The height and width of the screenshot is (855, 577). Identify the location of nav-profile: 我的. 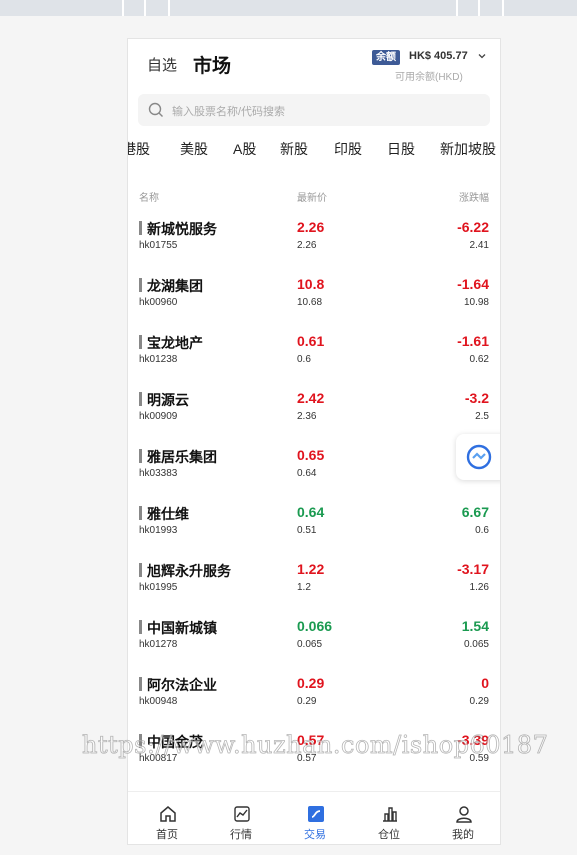
(463, 818).